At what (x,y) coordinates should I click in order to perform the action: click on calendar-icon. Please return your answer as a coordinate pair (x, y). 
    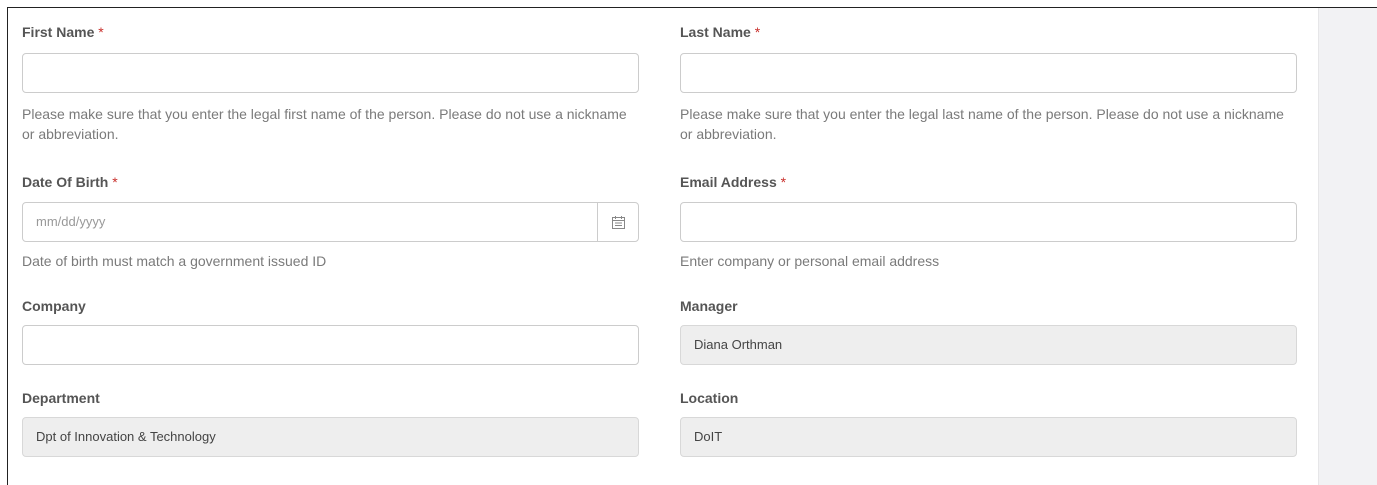
    Looking at the image, I should click on (618, 222).